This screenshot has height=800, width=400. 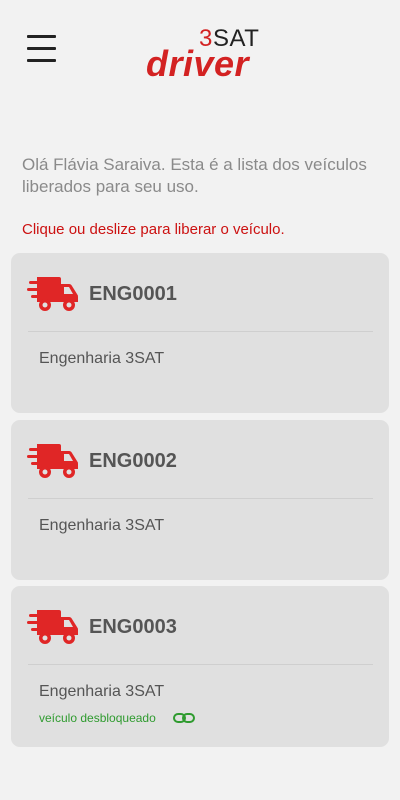 What do you see at coordinates (184, 718) in the screenshot?
I see `link-icon` at bounding box center [184, 718].